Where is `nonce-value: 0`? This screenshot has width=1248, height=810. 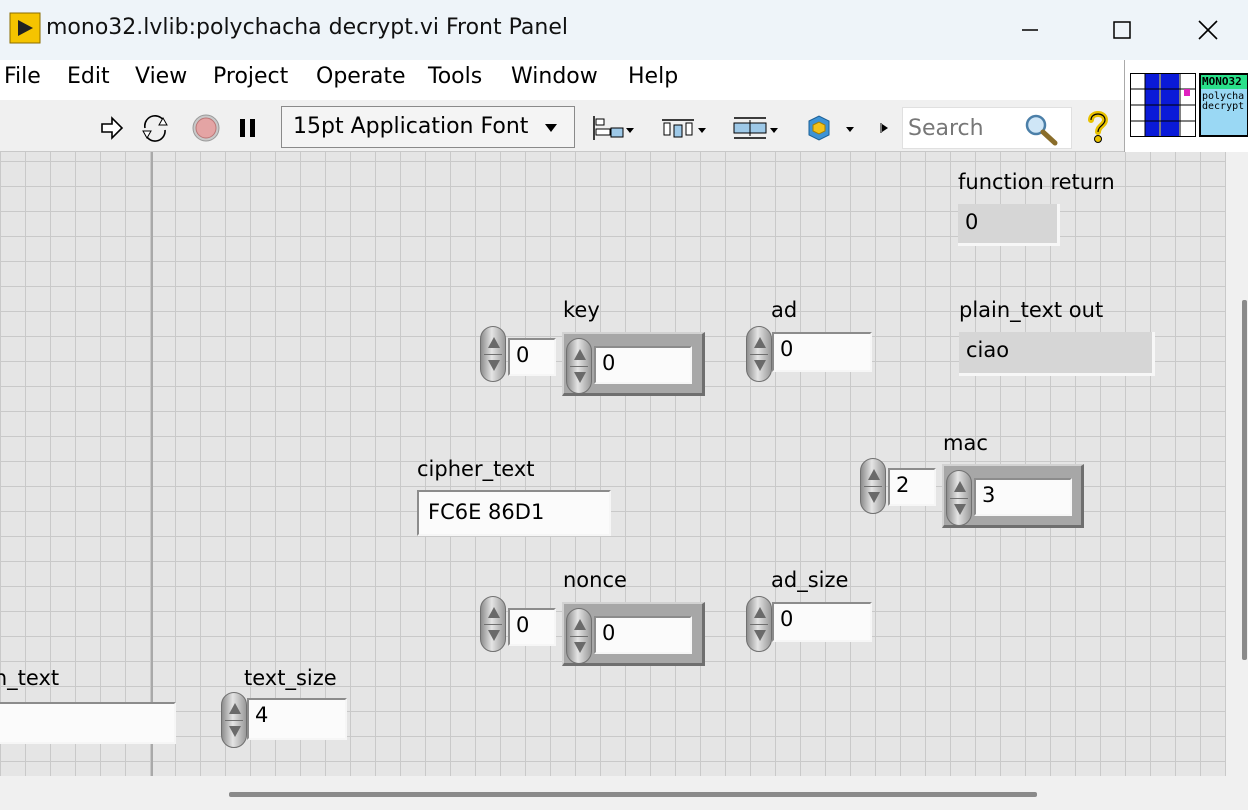 nonce-value: 0 is located at coordinates (609, 633).